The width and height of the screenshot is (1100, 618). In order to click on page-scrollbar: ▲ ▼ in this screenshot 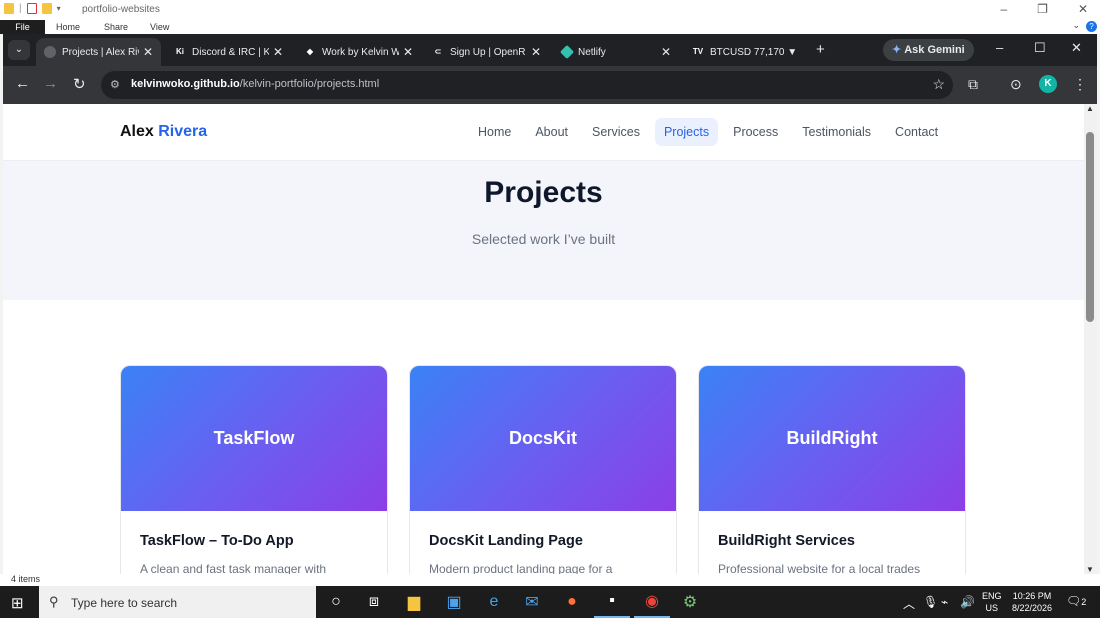, I will do `click(1090, 339)`.